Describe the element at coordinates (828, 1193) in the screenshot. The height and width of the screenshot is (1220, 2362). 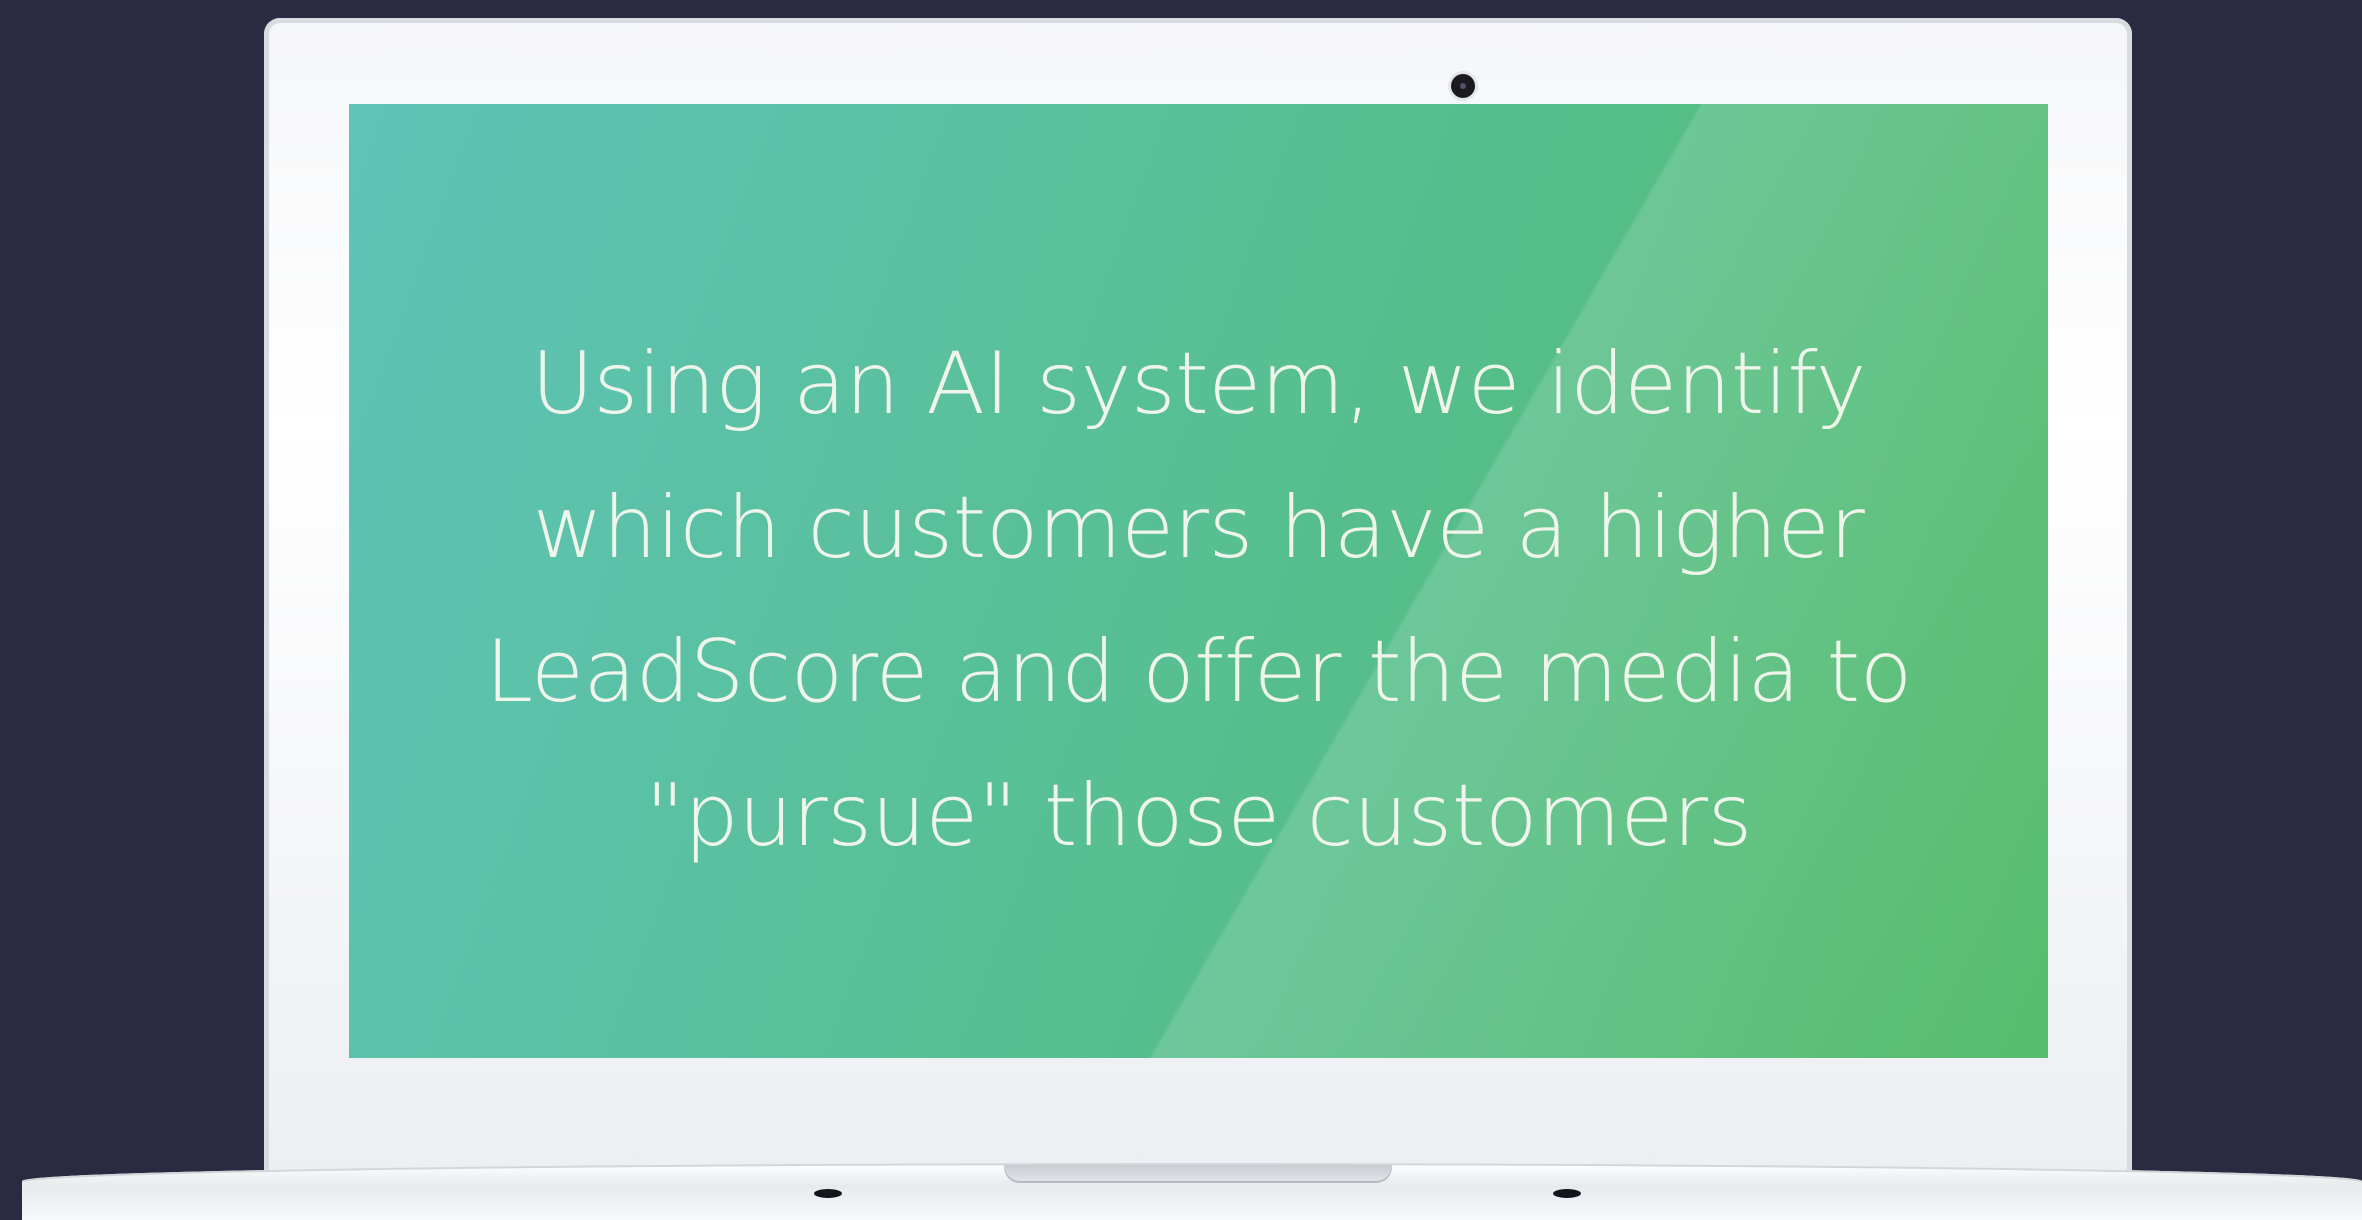
I see `laptop-foot-left` at that location.